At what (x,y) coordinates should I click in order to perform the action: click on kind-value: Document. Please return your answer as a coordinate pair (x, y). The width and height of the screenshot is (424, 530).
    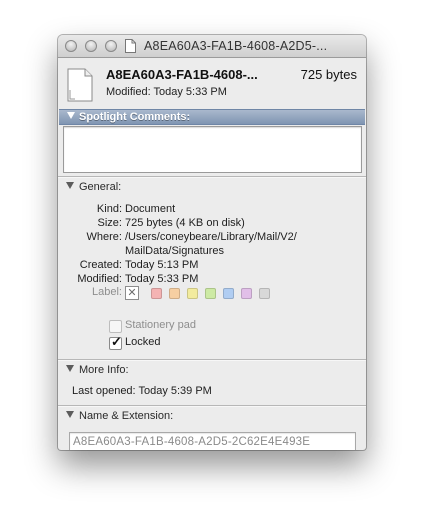
    Looking at the image, I should click on (150, 209).